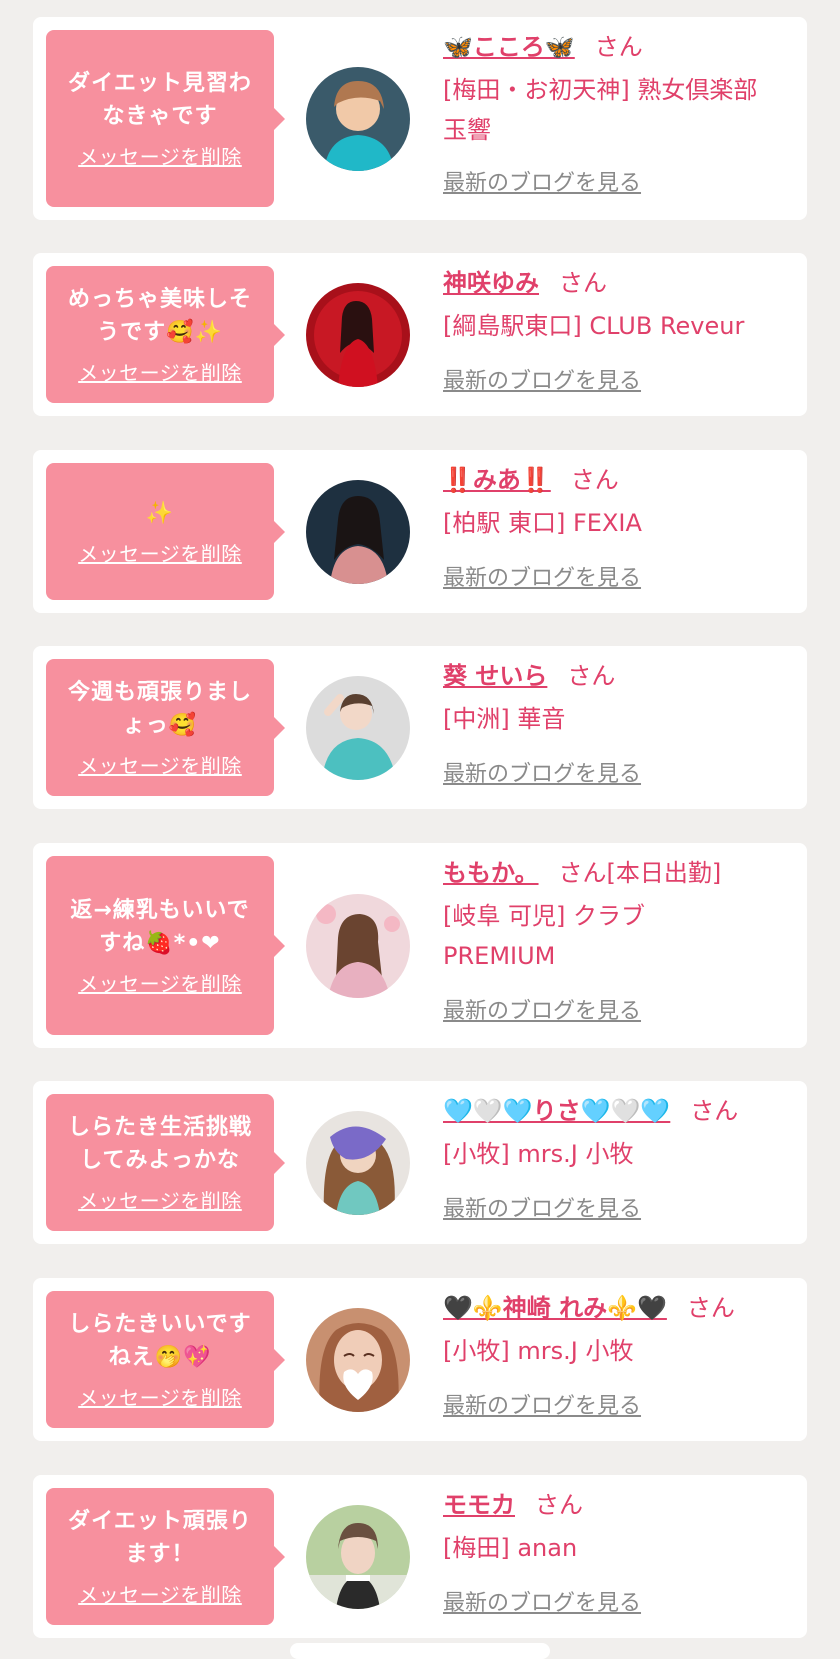 The image size is (840, 1659). I want to click on profile-name-link: 🦋こころ🦋, so click(509, 47).